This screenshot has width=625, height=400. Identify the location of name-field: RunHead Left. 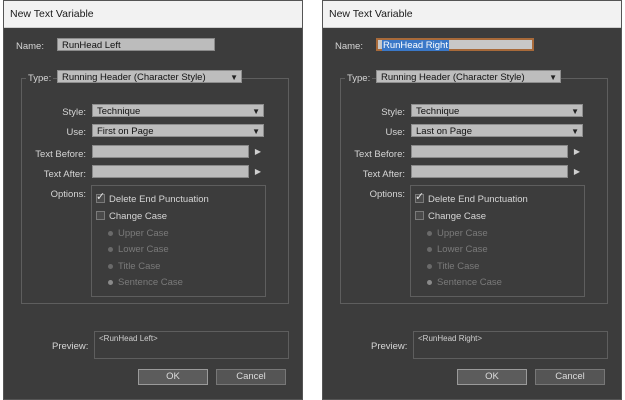
(136, 44).